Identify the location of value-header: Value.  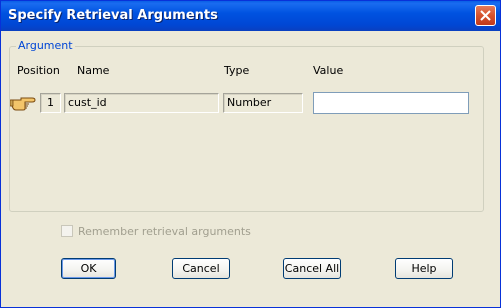
(328, 70).